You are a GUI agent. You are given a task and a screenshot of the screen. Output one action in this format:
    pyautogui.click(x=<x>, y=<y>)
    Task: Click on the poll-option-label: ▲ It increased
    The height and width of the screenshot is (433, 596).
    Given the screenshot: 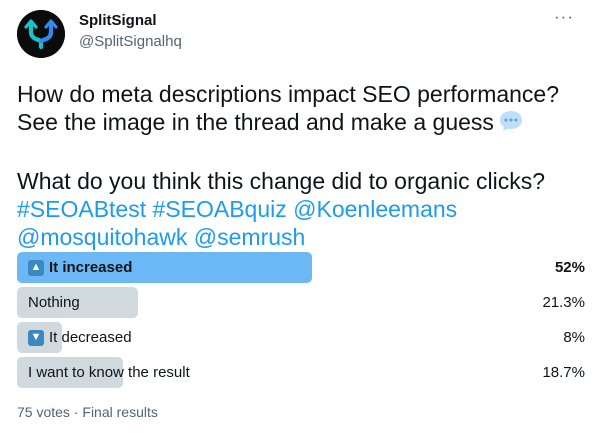 What is the action you would take?
    pyautogui.click(x=74, y=267)
    